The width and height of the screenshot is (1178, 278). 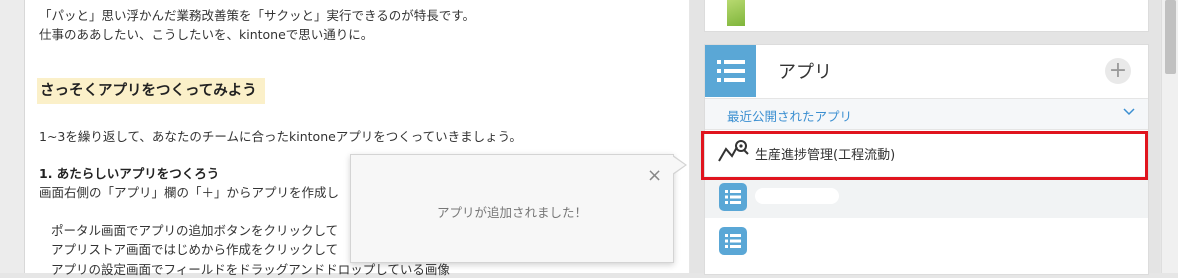 I want to click on step1-title: 1. あたらしいアプリをつくろう, so click(x=129, y=173).